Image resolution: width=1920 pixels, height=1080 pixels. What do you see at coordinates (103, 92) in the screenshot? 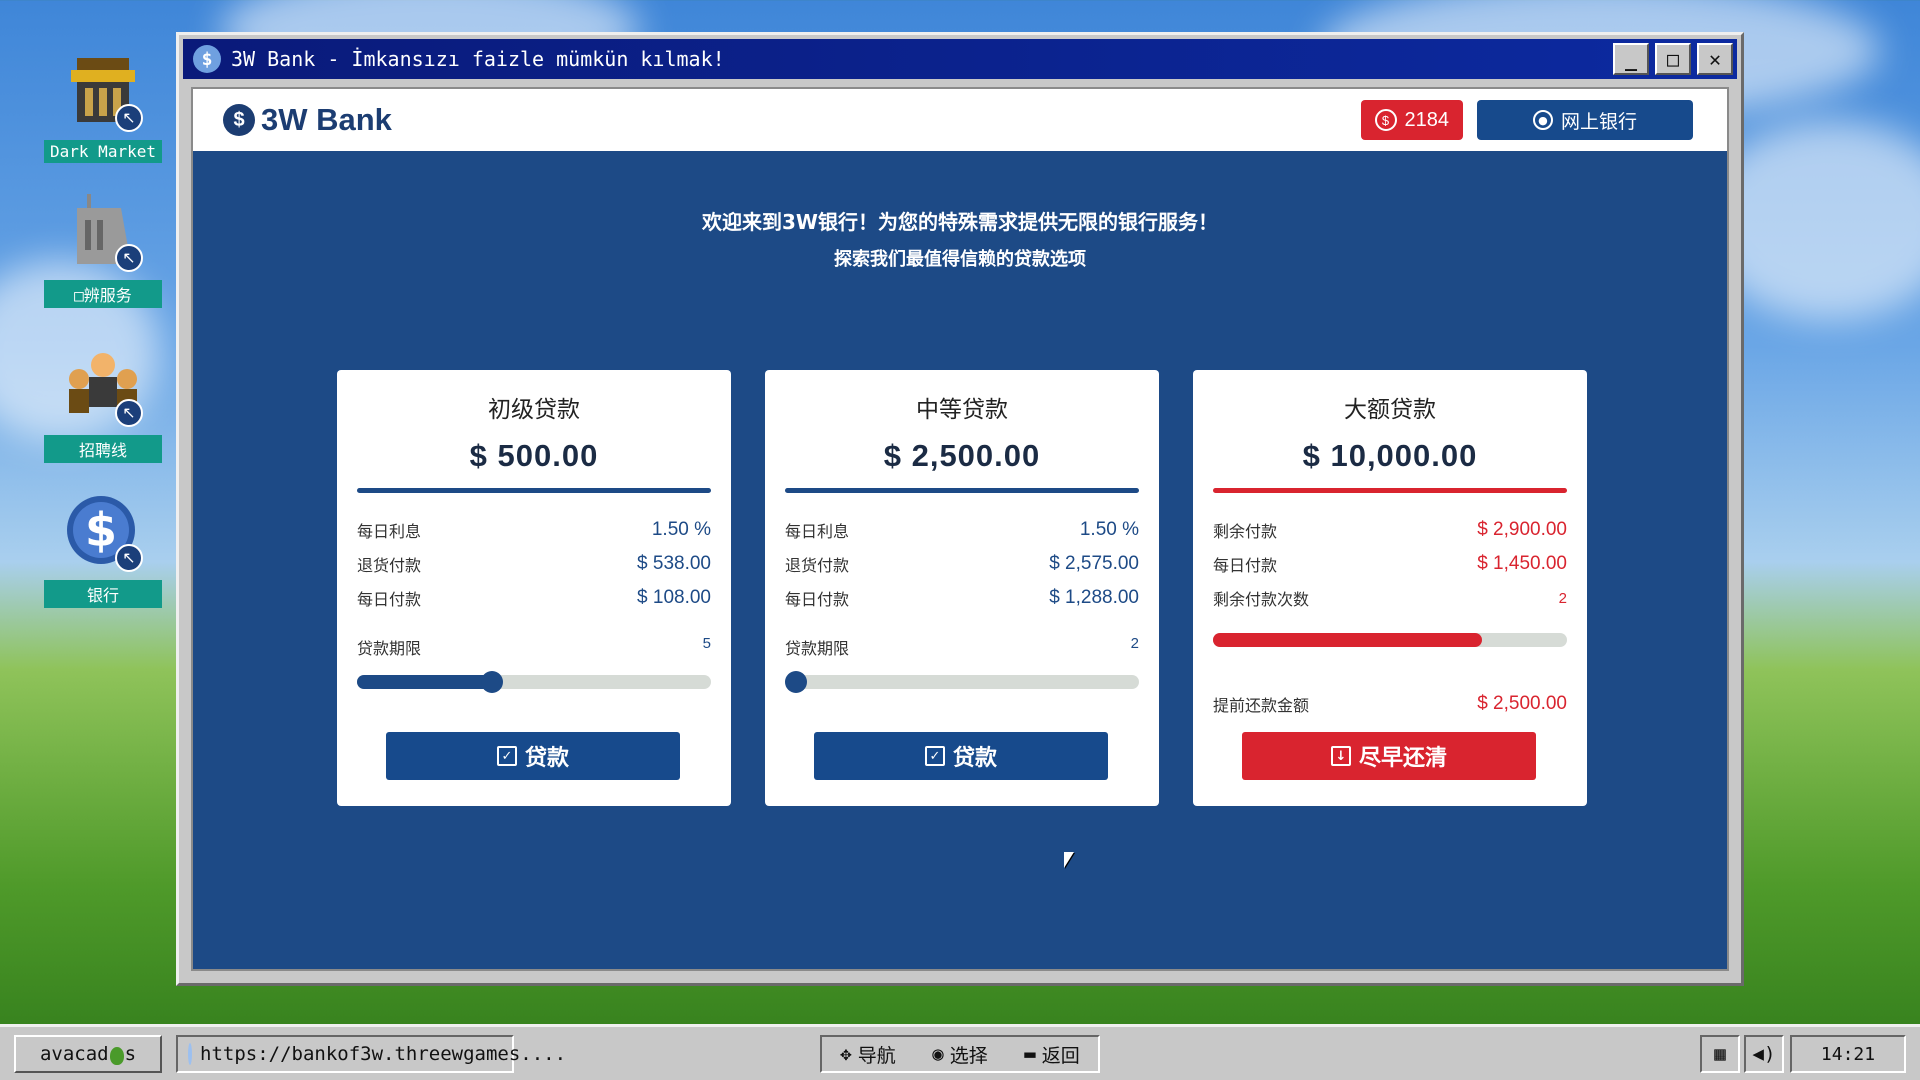
I see `market-stall-icon: ↖` at bounding box center [103, 92].